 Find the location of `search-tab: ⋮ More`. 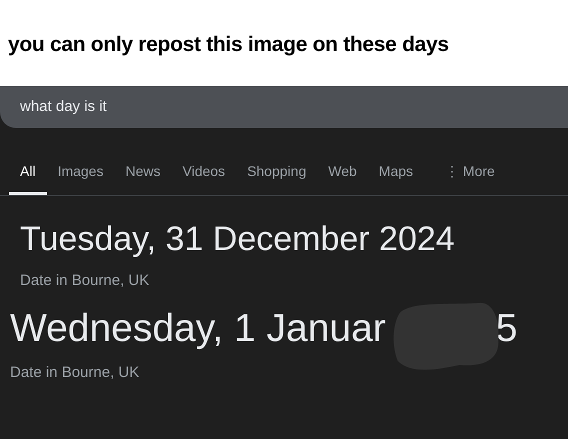

search-tab: ⋮ More is located at coordinates (470, 176).